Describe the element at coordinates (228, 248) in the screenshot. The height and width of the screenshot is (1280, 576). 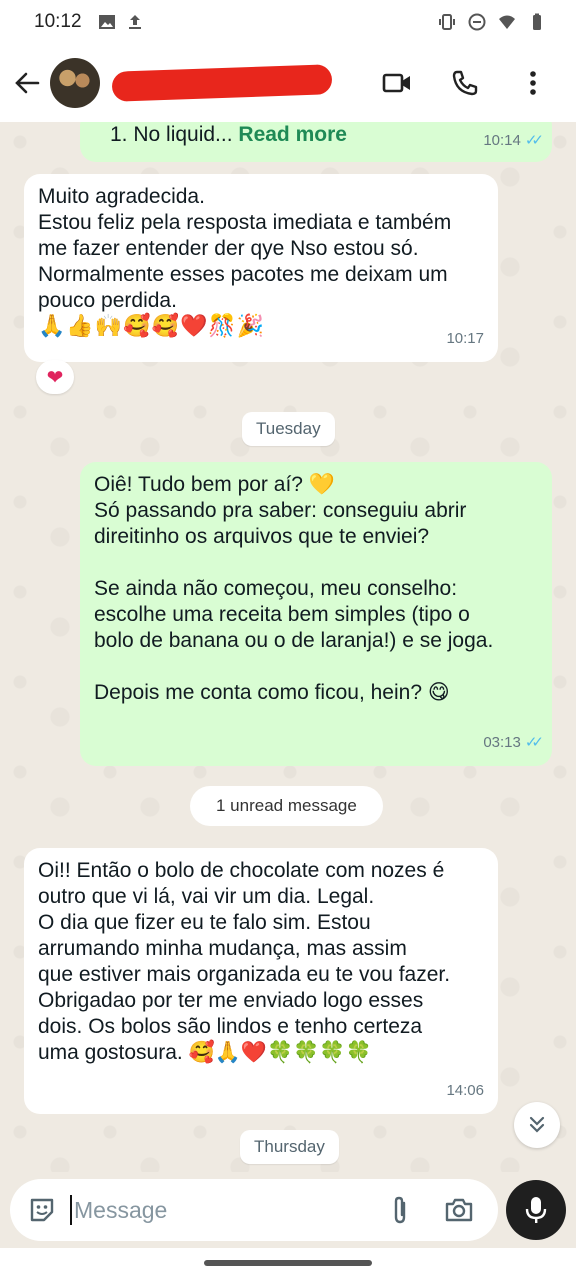
I see `message-line: me fazer entender der qye Nso estou só.` at that location.